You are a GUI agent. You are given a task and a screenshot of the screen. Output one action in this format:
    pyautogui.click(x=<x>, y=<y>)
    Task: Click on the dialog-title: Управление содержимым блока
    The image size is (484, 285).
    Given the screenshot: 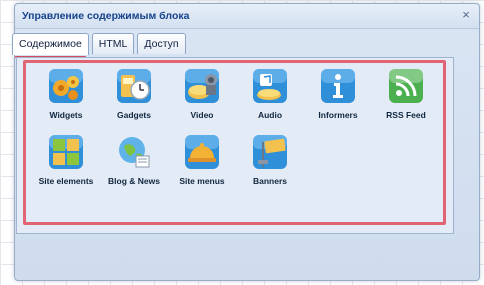 What is the action you would take?
    pyautogui.click(x=106, y=16)
    